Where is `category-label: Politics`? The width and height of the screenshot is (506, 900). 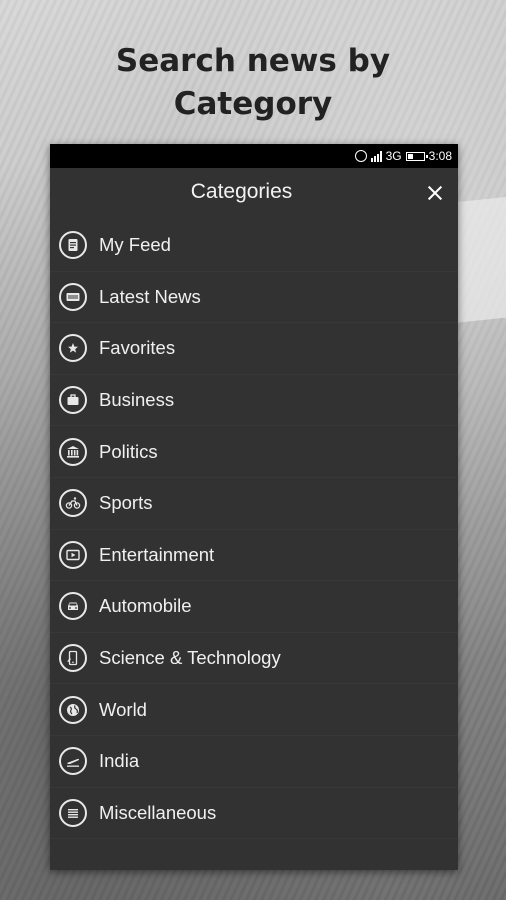 category-label: Politics is located at coordinates (128, 451).